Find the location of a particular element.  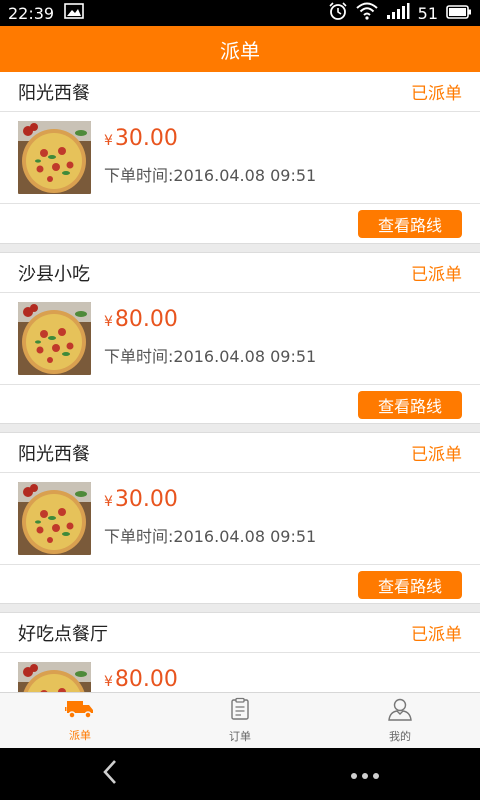

order-card-header: 沙县小吃 已派单 is located at coordinates (240, 273).